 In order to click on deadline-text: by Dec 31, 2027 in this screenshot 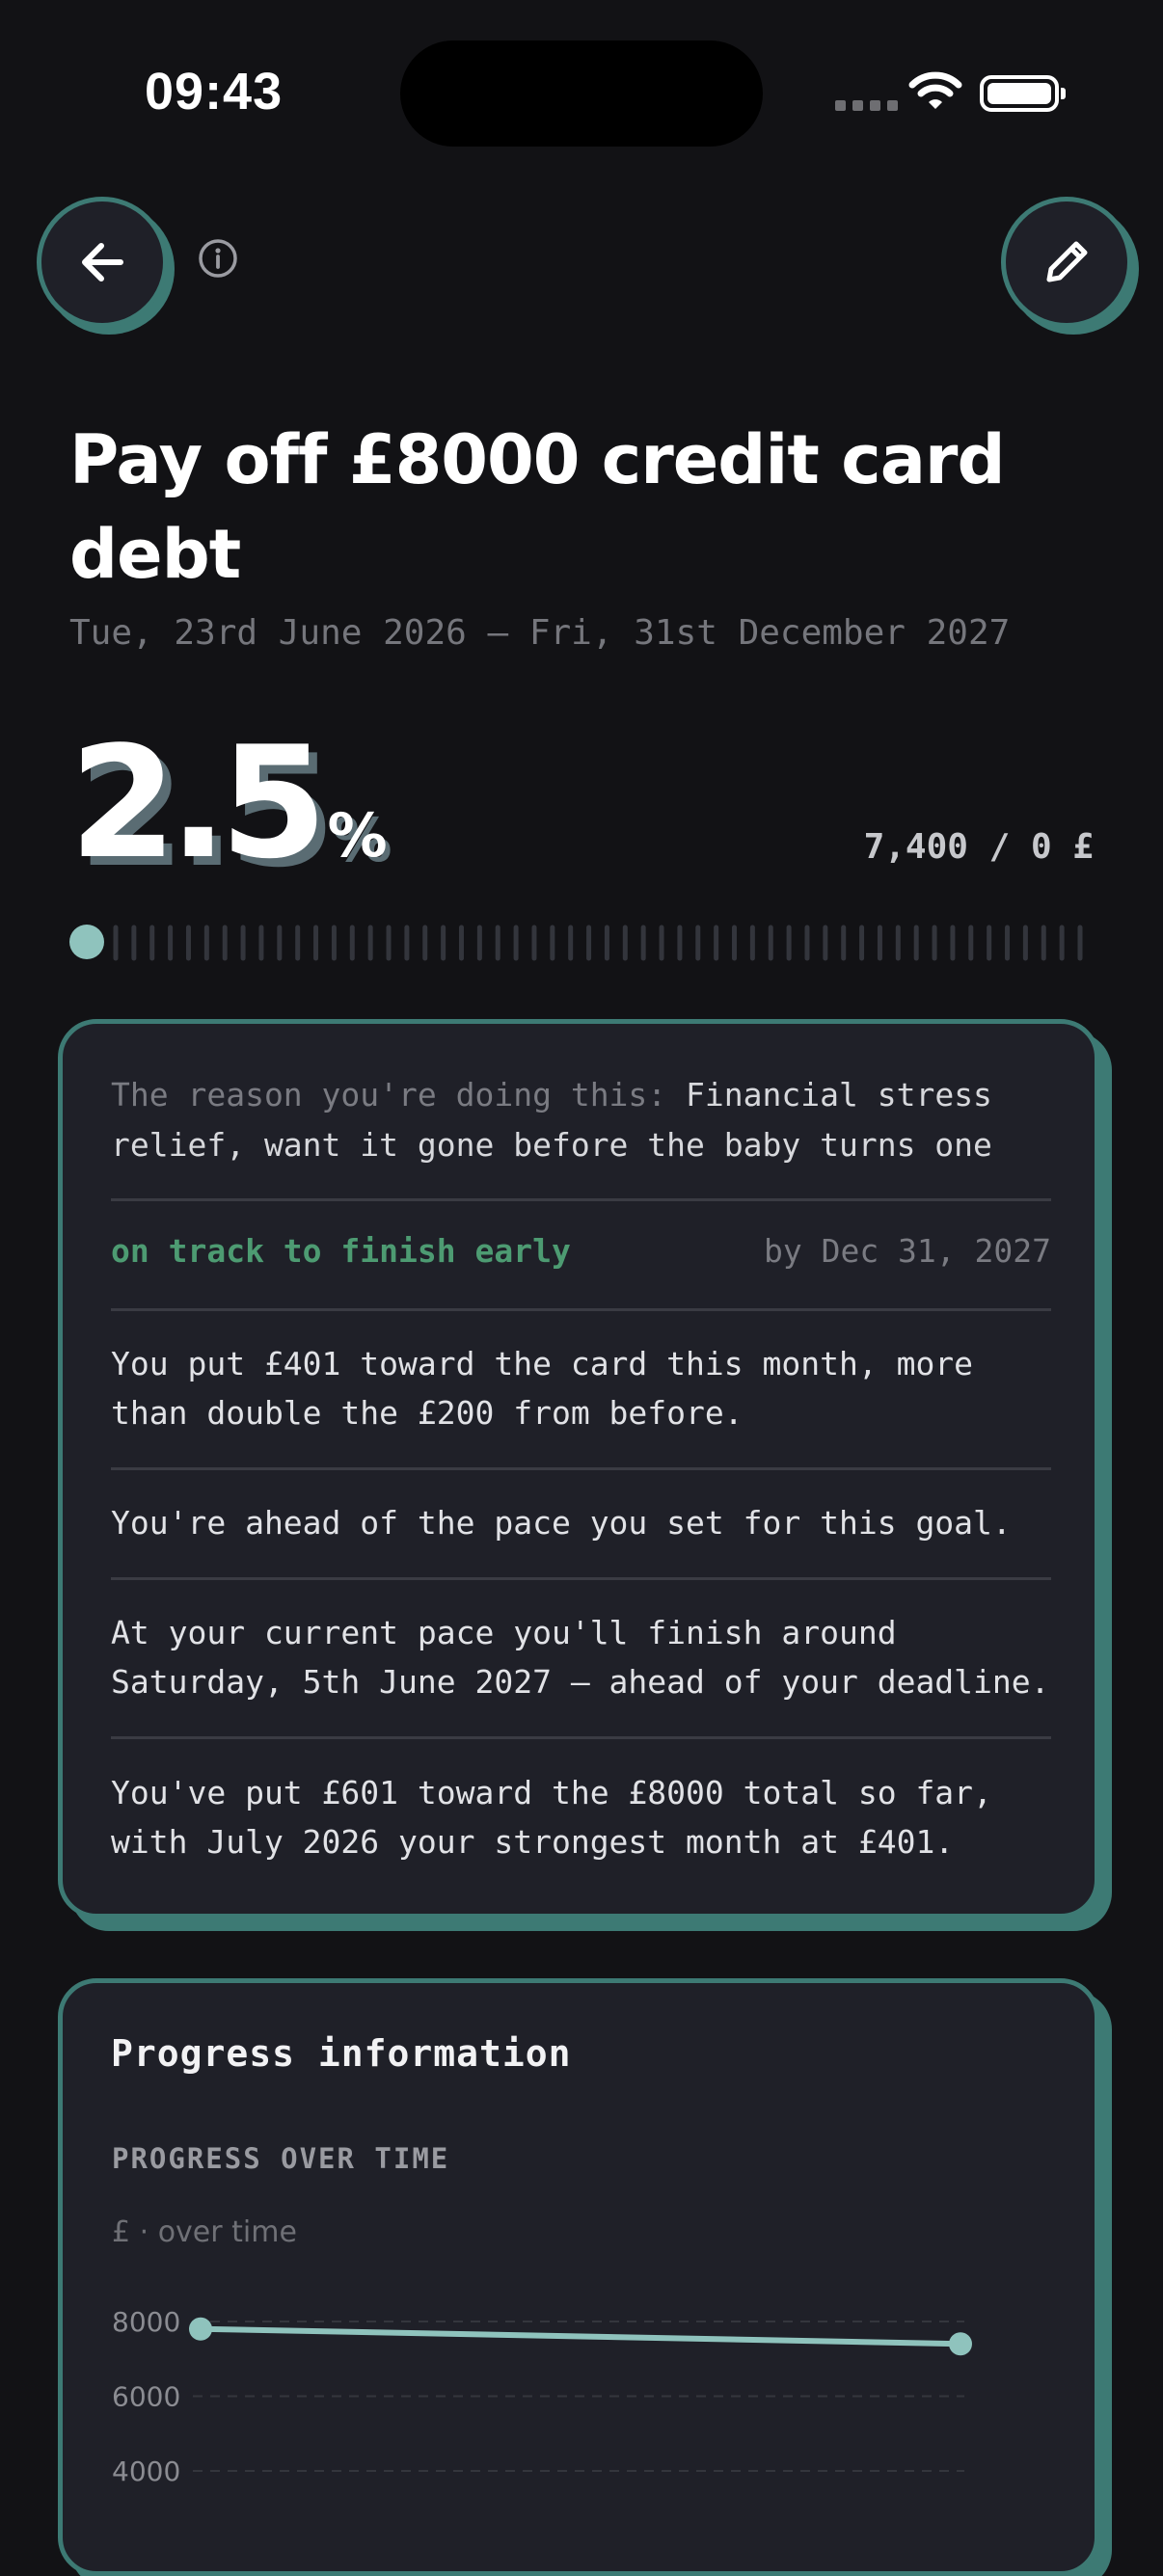, I will do `click(907, 1251)`.